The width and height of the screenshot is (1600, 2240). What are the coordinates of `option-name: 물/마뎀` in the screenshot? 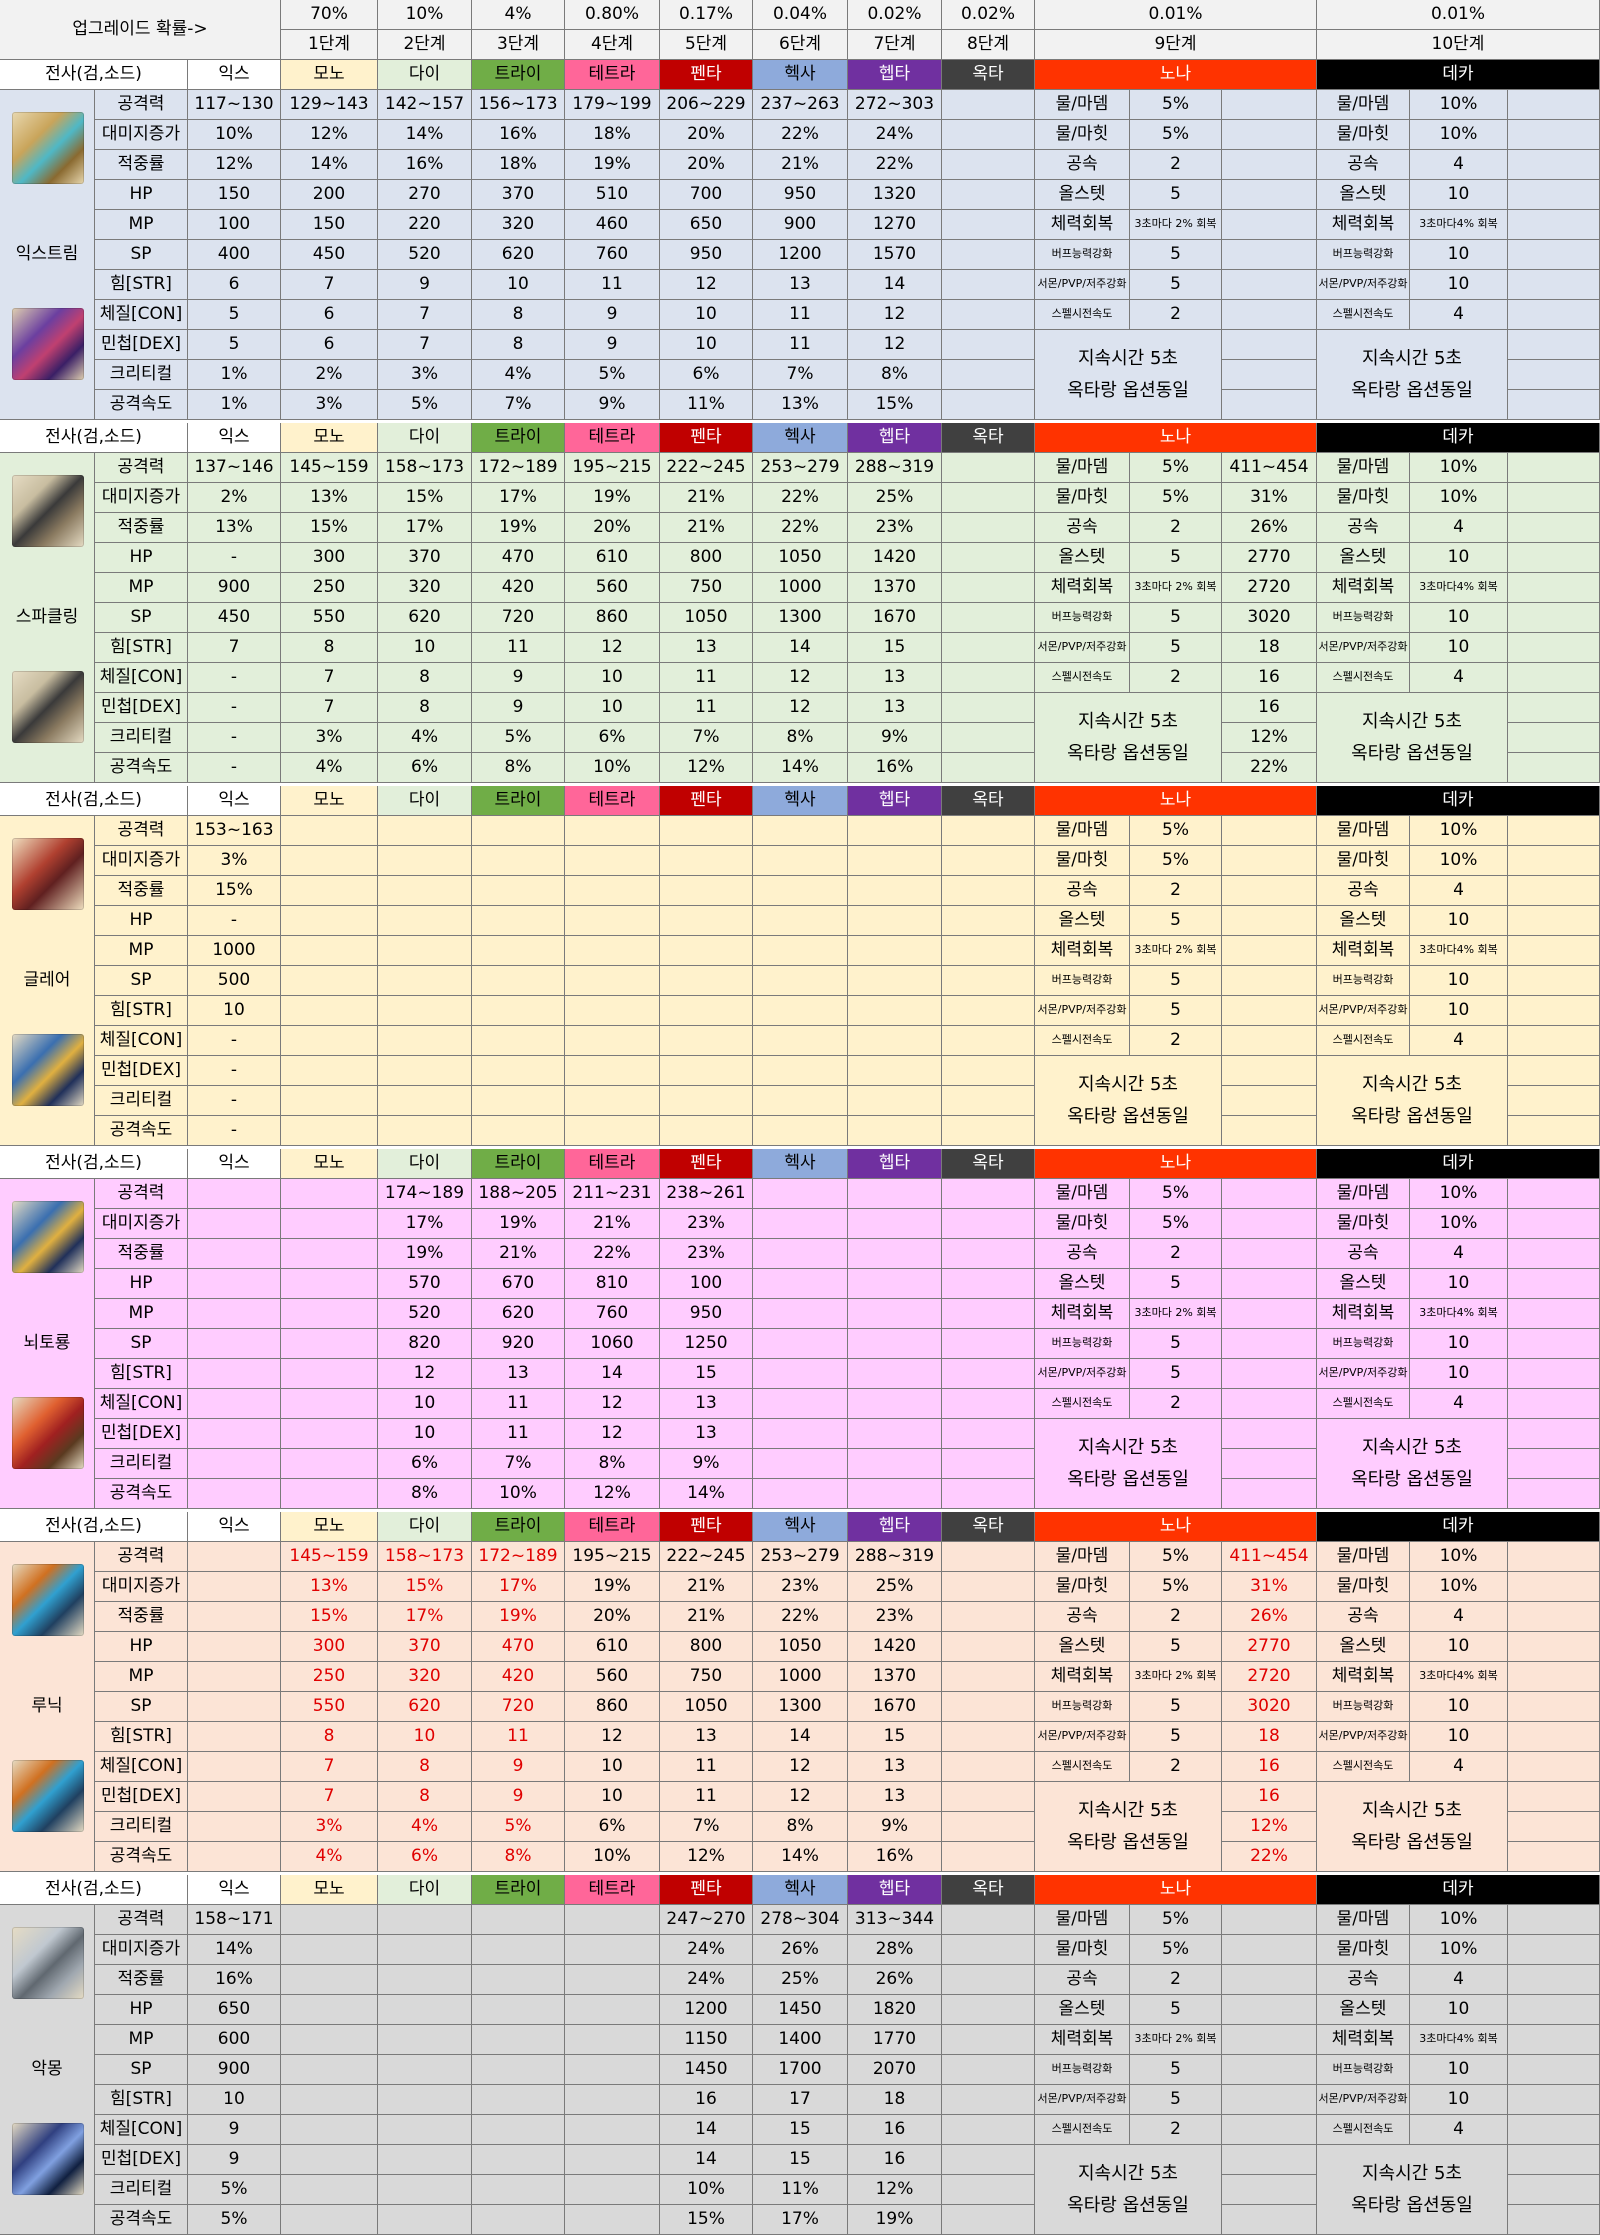 It's located at (1082, 1557).